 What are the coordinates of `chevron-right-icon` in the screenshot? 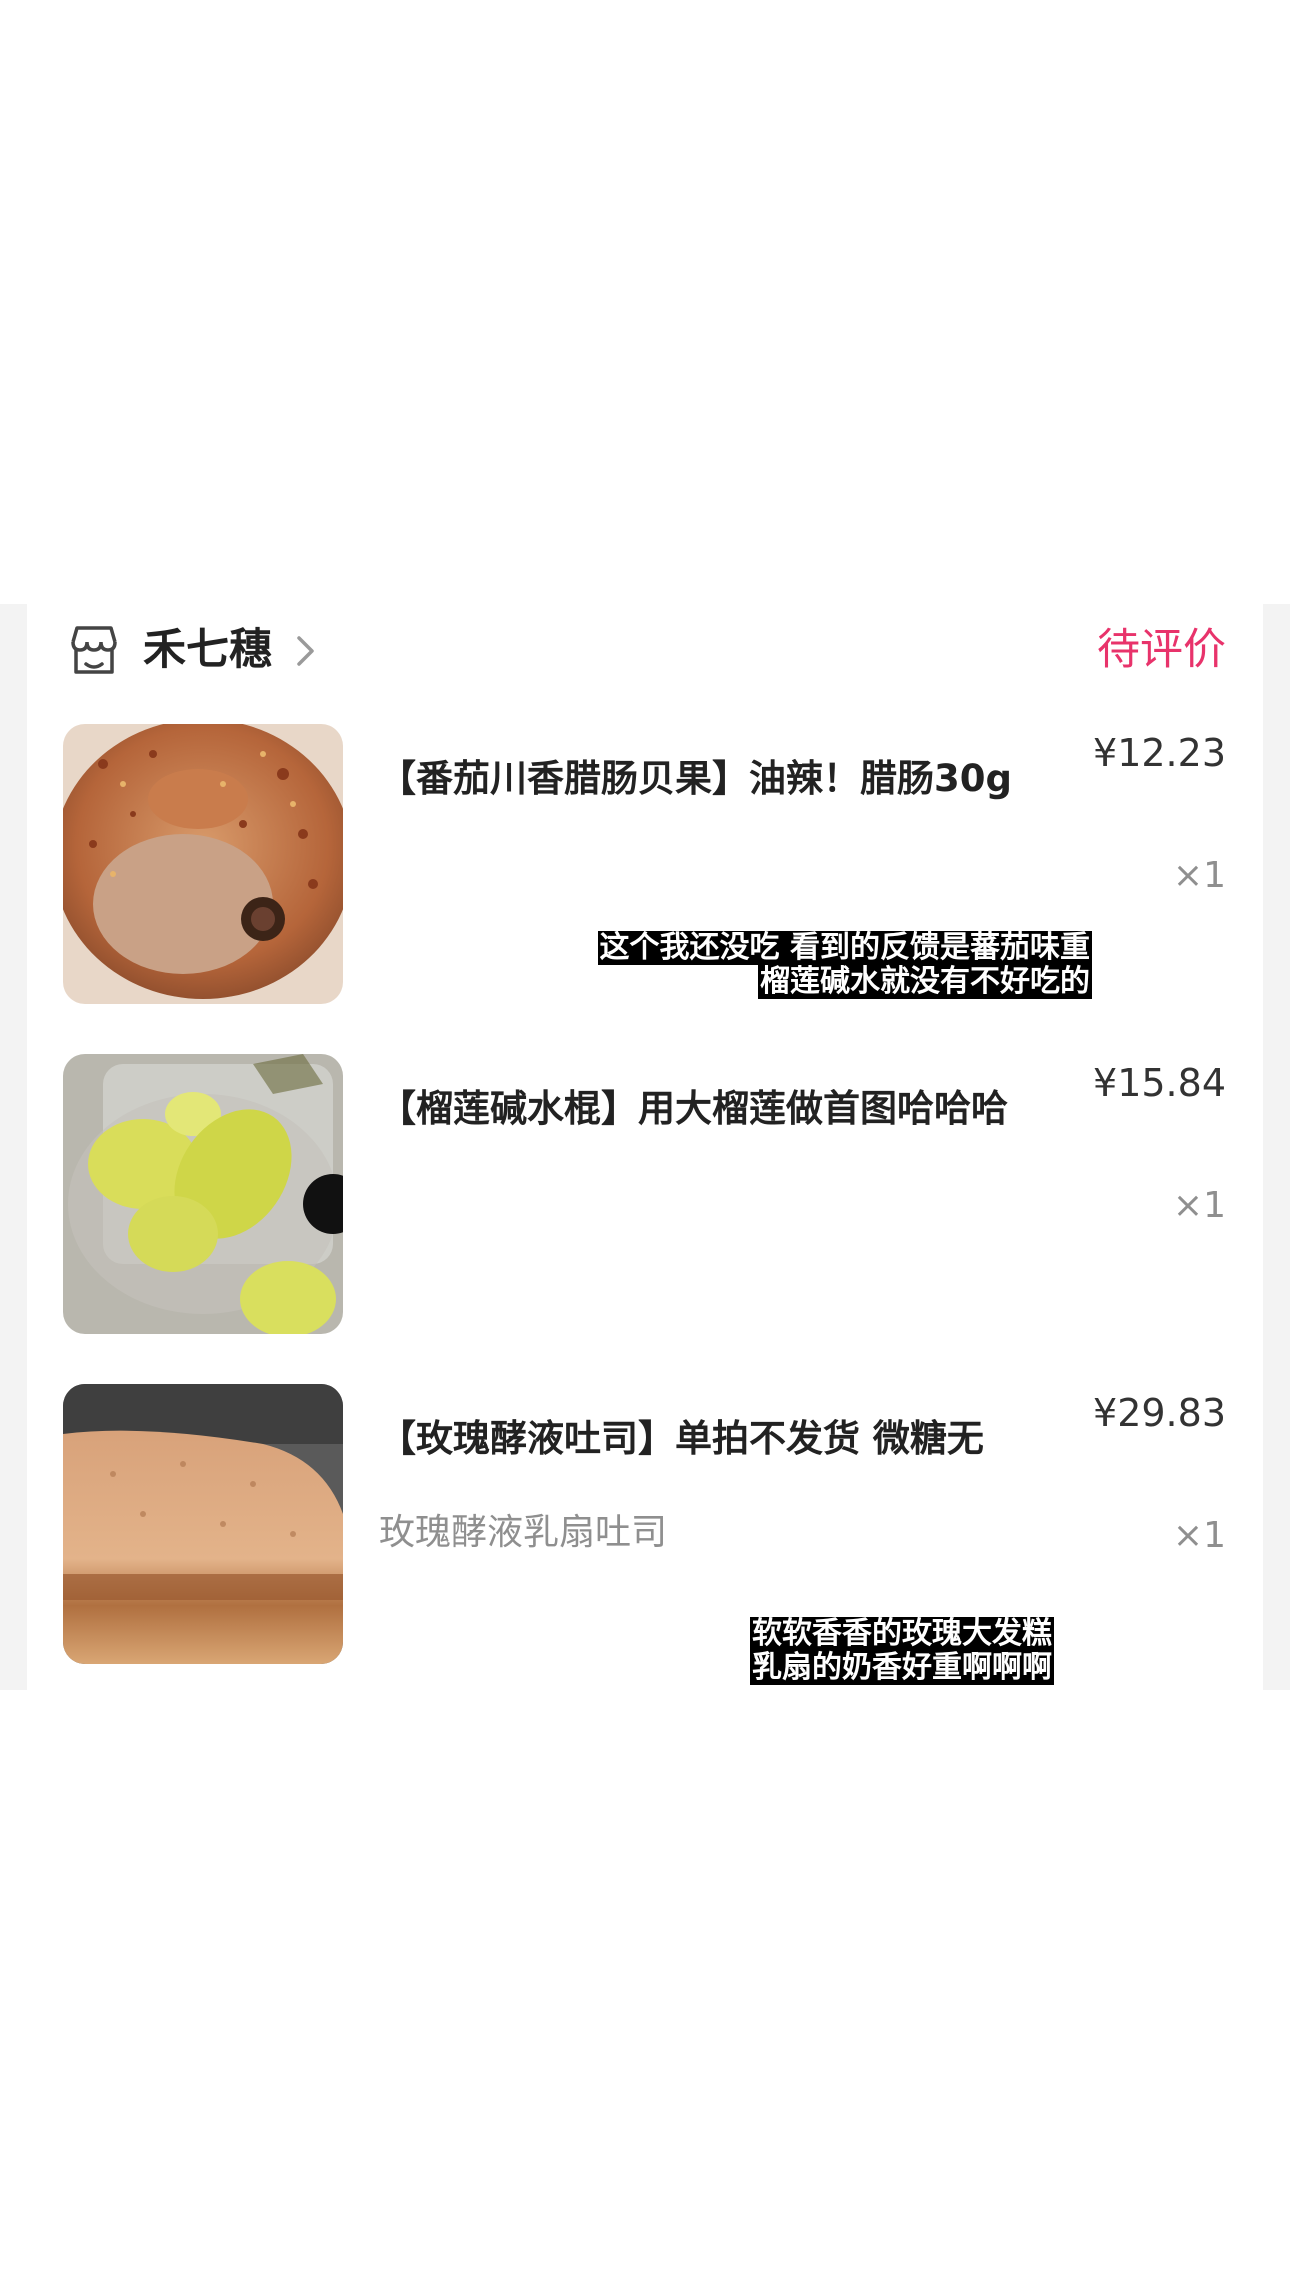 It's located at (305, 651).